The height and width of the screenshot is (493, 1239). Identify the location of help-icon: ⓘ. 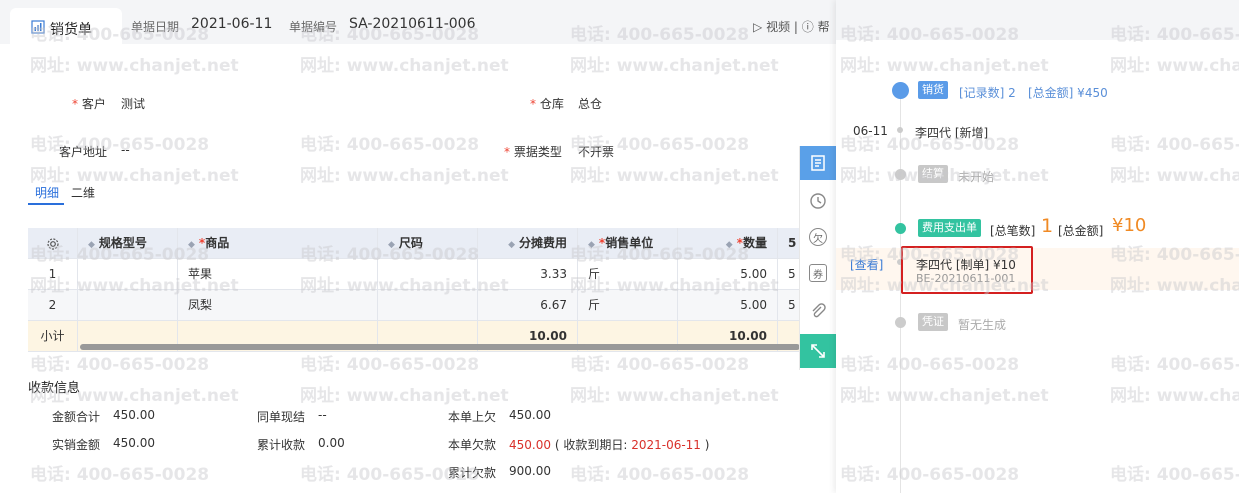
(808, 27).